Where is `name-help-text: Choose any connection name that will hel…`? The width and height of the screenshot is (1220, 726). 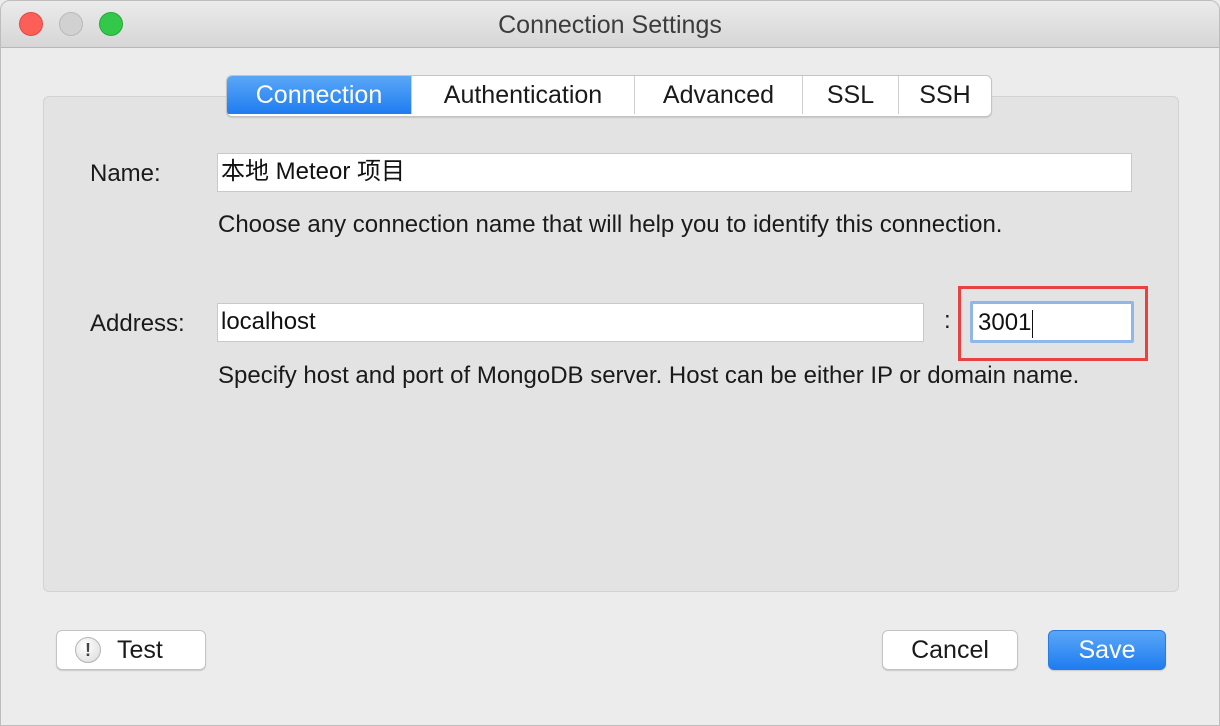 name-help-text: Choose any connection name that will hel… is located at coordinates (610, 224).